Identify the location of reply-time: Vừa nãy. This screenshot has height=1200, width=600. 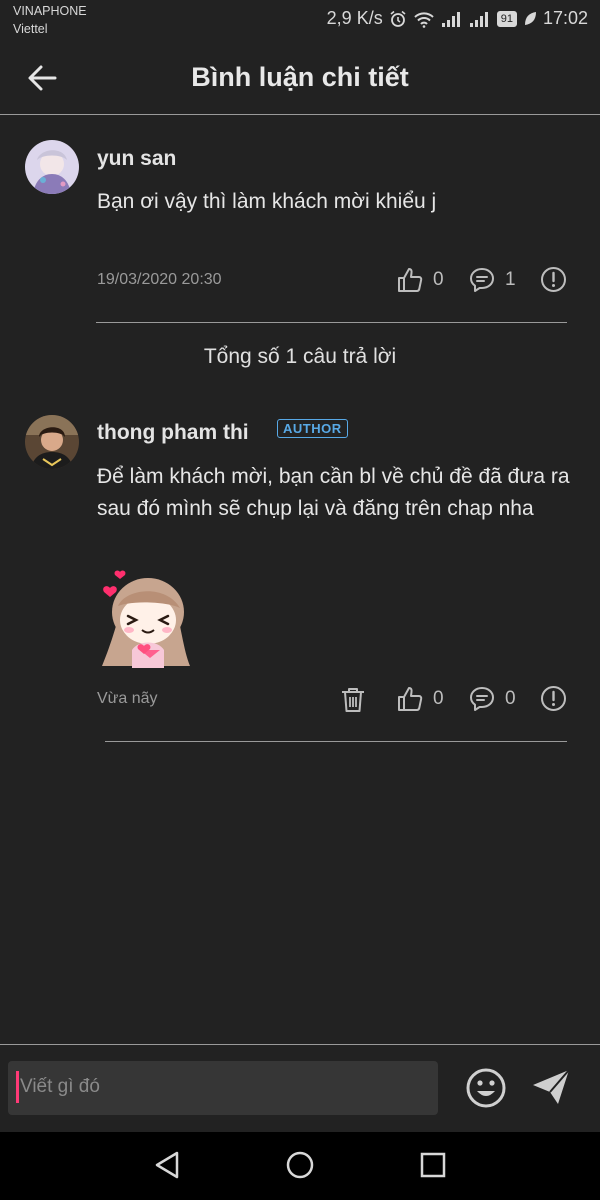
(127, 698).